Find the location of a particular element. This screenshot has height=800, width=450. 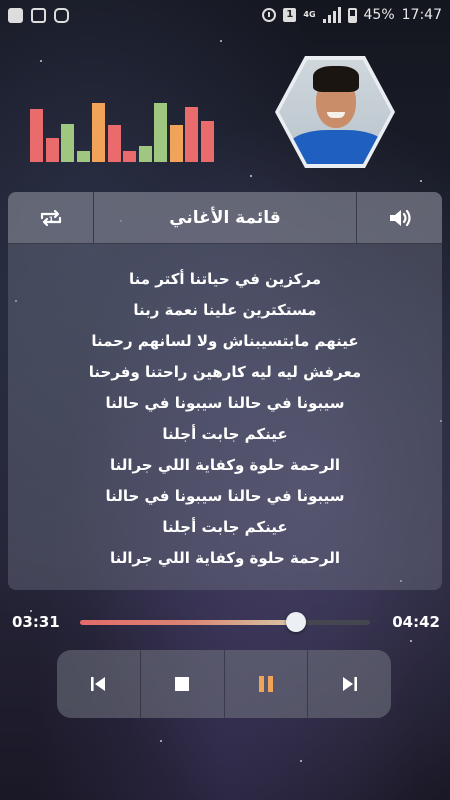

skip-previous-icon is located at coordinates (98, 684).